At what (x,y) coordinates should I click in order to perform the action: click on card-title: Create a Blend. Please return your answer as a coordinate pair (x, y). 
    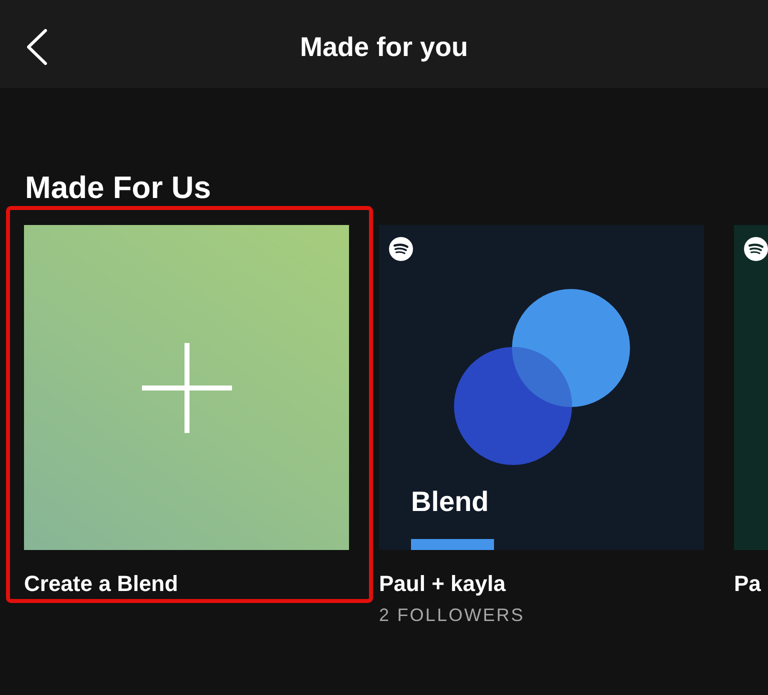
    Looking at the image, I should click on (101, 584).